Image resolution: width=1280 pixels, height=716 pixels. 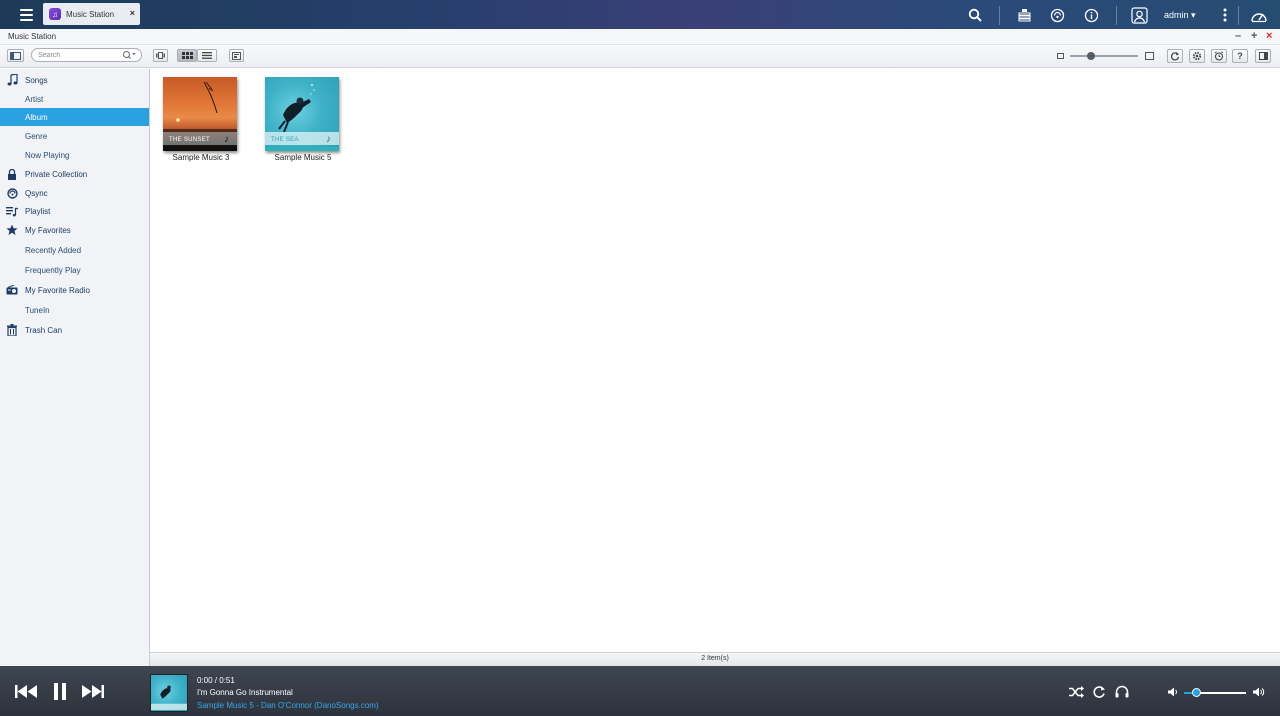 I want to click on shuffle-button, so click(x=1076, y=691).